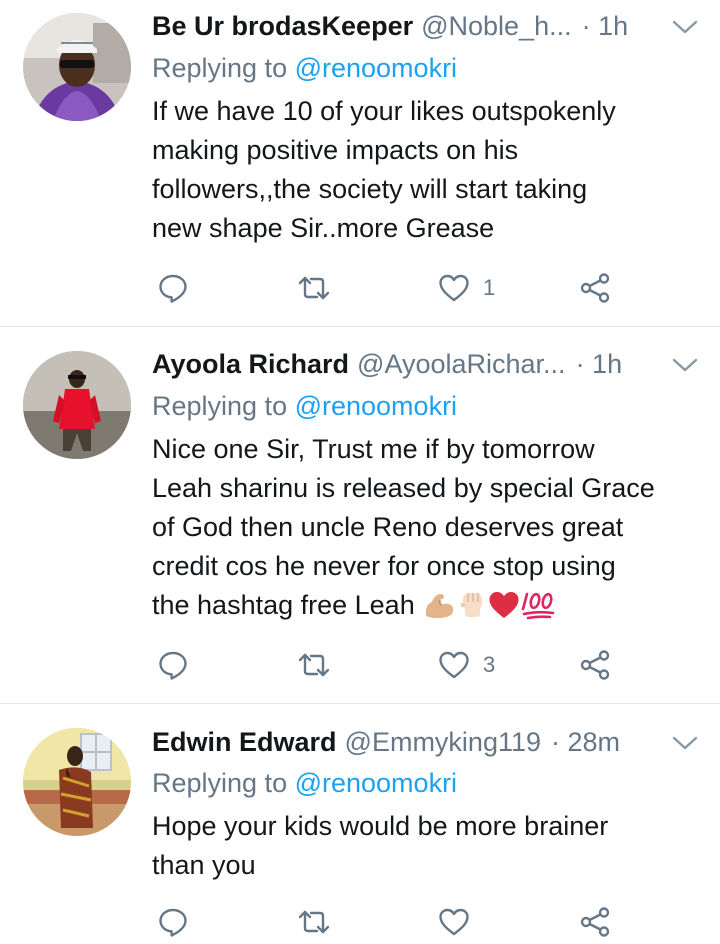 The height and width of the screenshot is (944, 720). I want to click on timestamp: · 28m, so click(585, 742).